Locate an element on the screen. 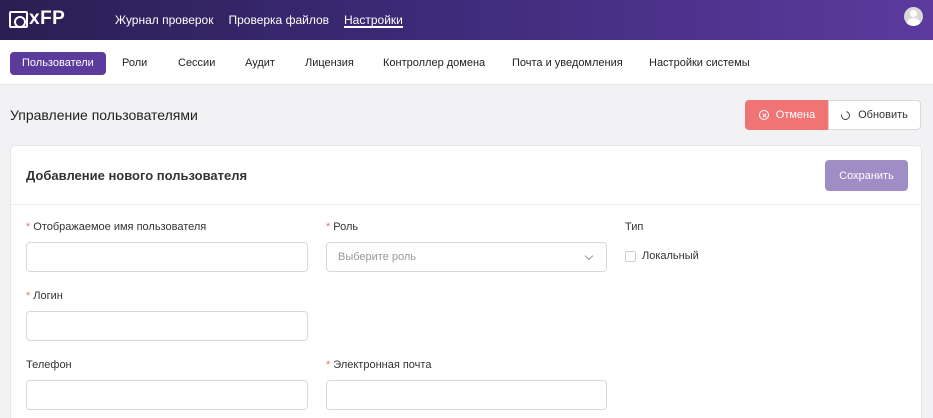 The height and width of the screenshot is (418, 933). phone-input is located at coordinates (167, 395).